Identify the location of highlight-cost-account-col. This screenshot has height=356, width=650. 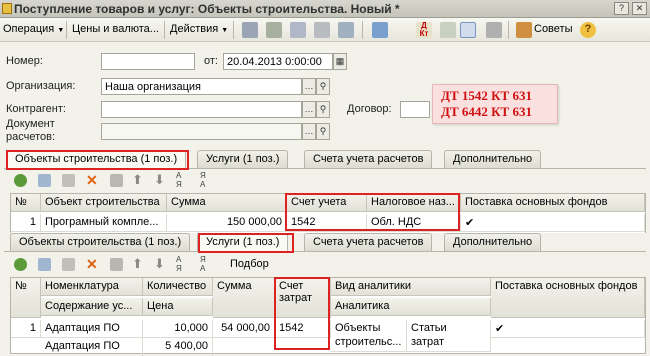
(302, 313).